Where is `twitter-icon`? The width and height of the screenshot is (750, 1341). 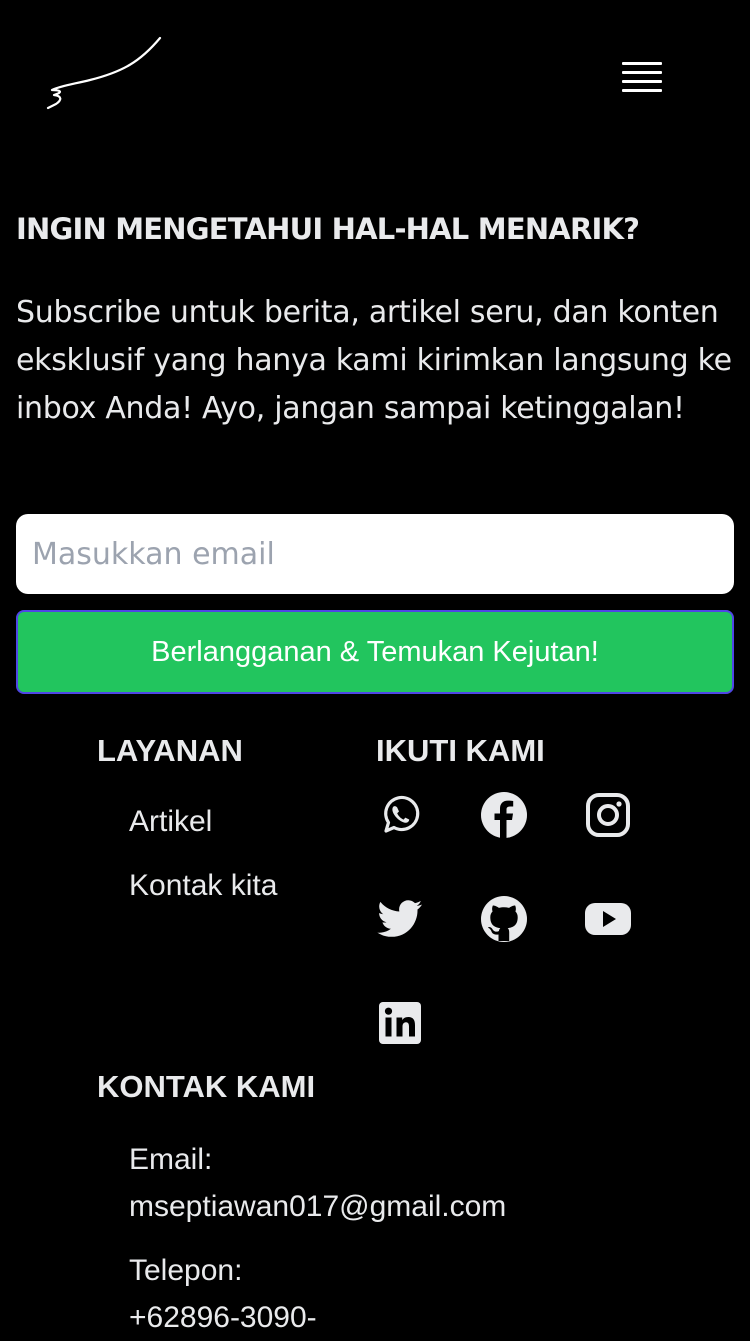 twitter-icon is located at coordinates (400, 919).